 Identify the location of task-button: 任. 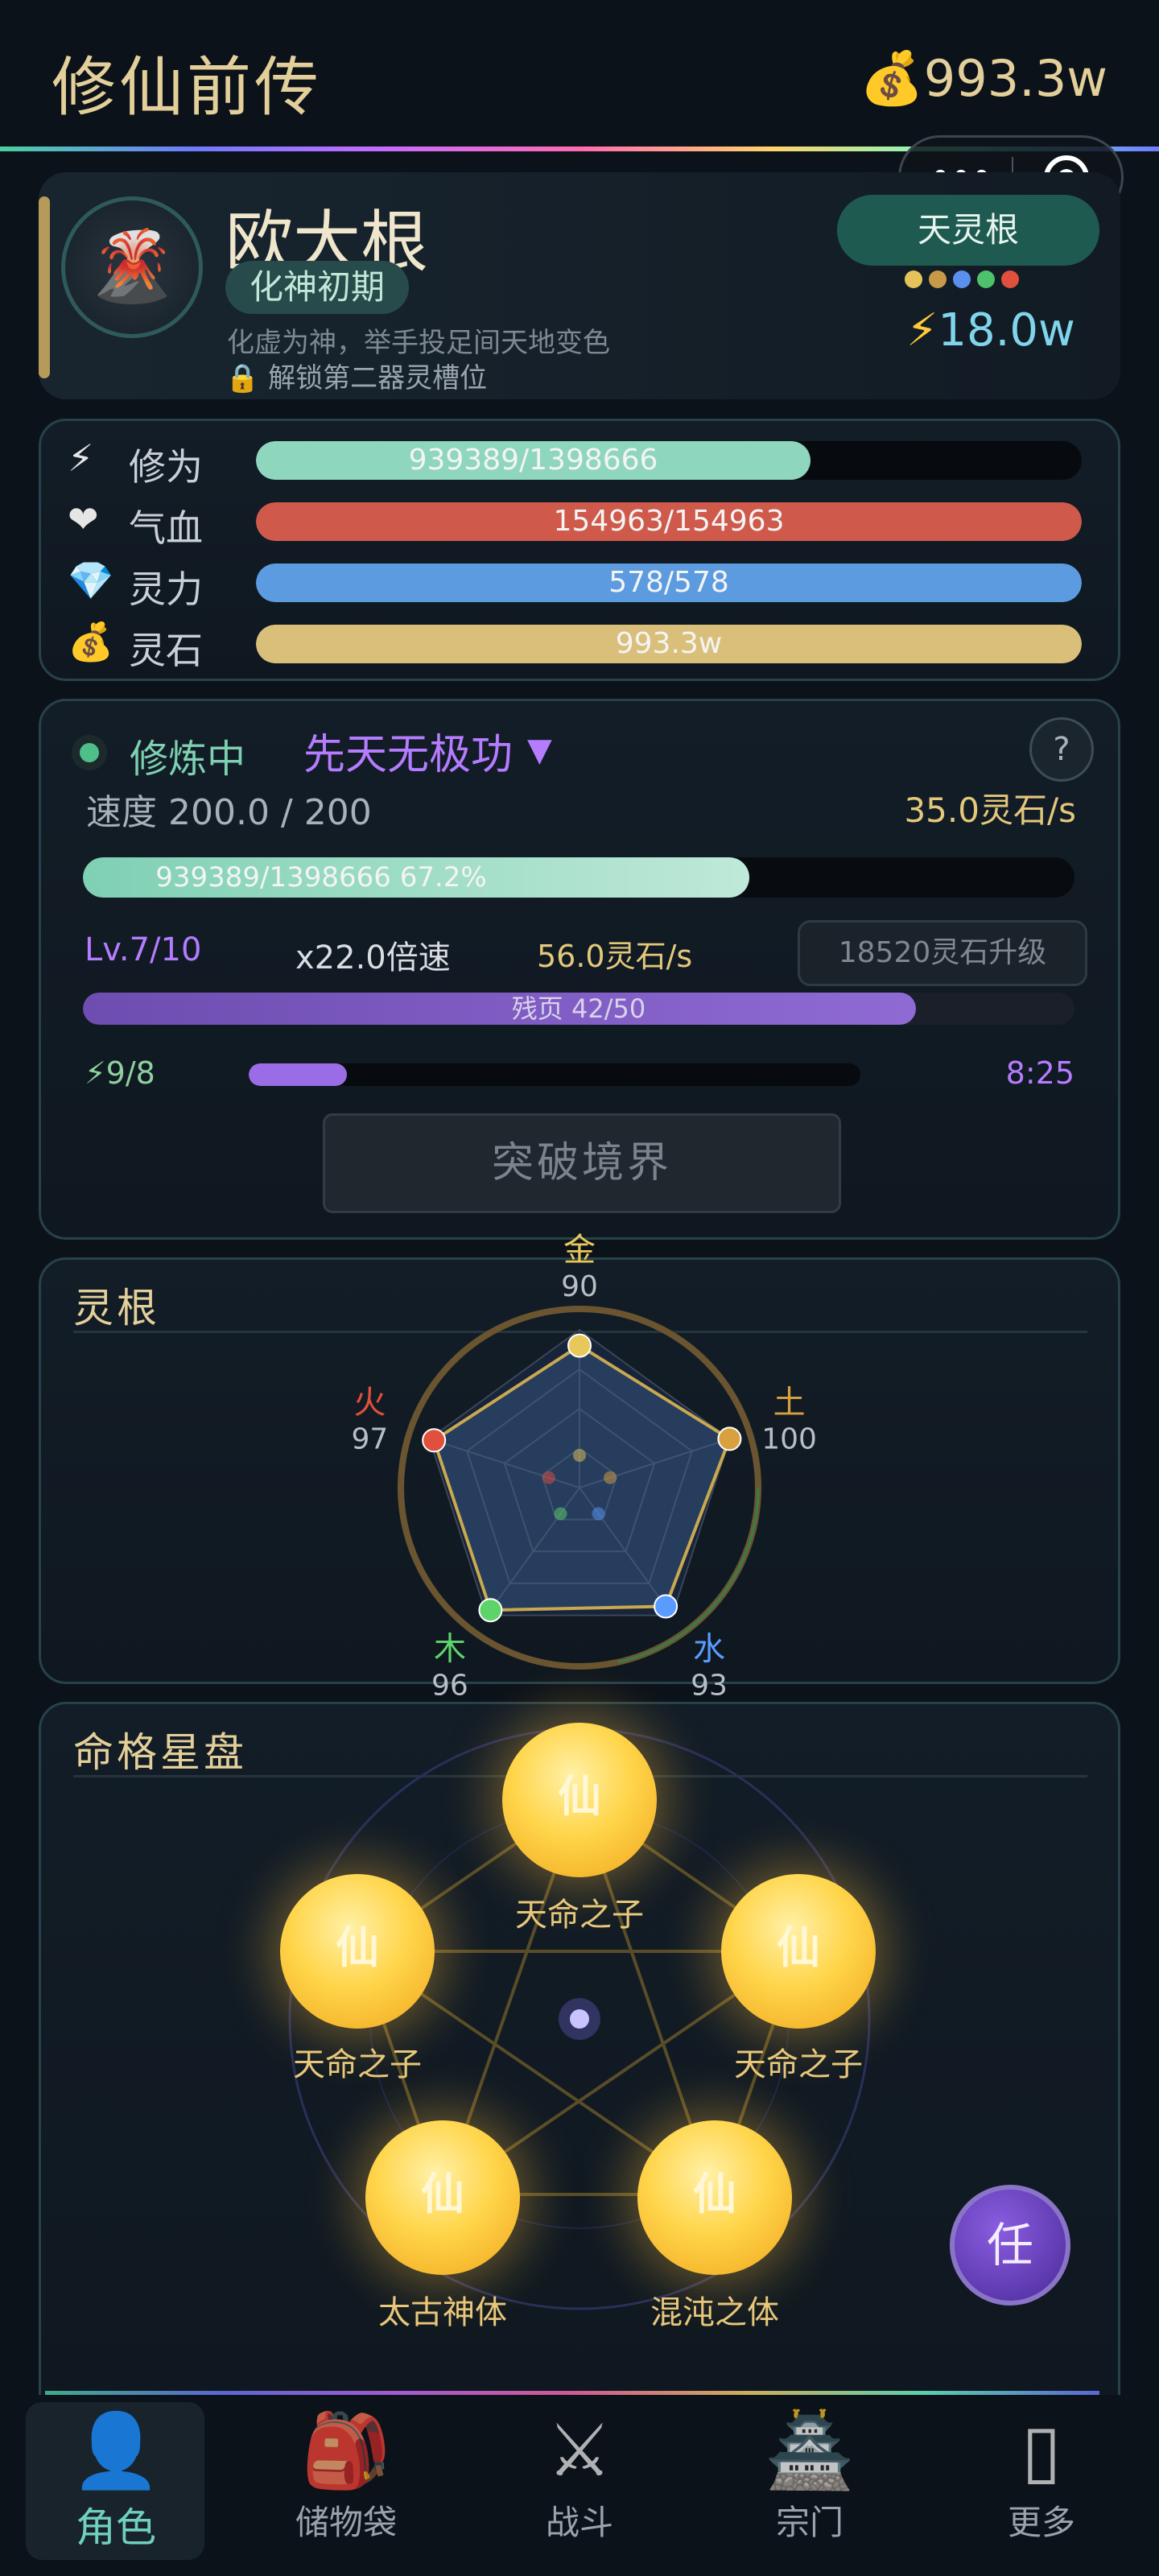
(1010, 2245).